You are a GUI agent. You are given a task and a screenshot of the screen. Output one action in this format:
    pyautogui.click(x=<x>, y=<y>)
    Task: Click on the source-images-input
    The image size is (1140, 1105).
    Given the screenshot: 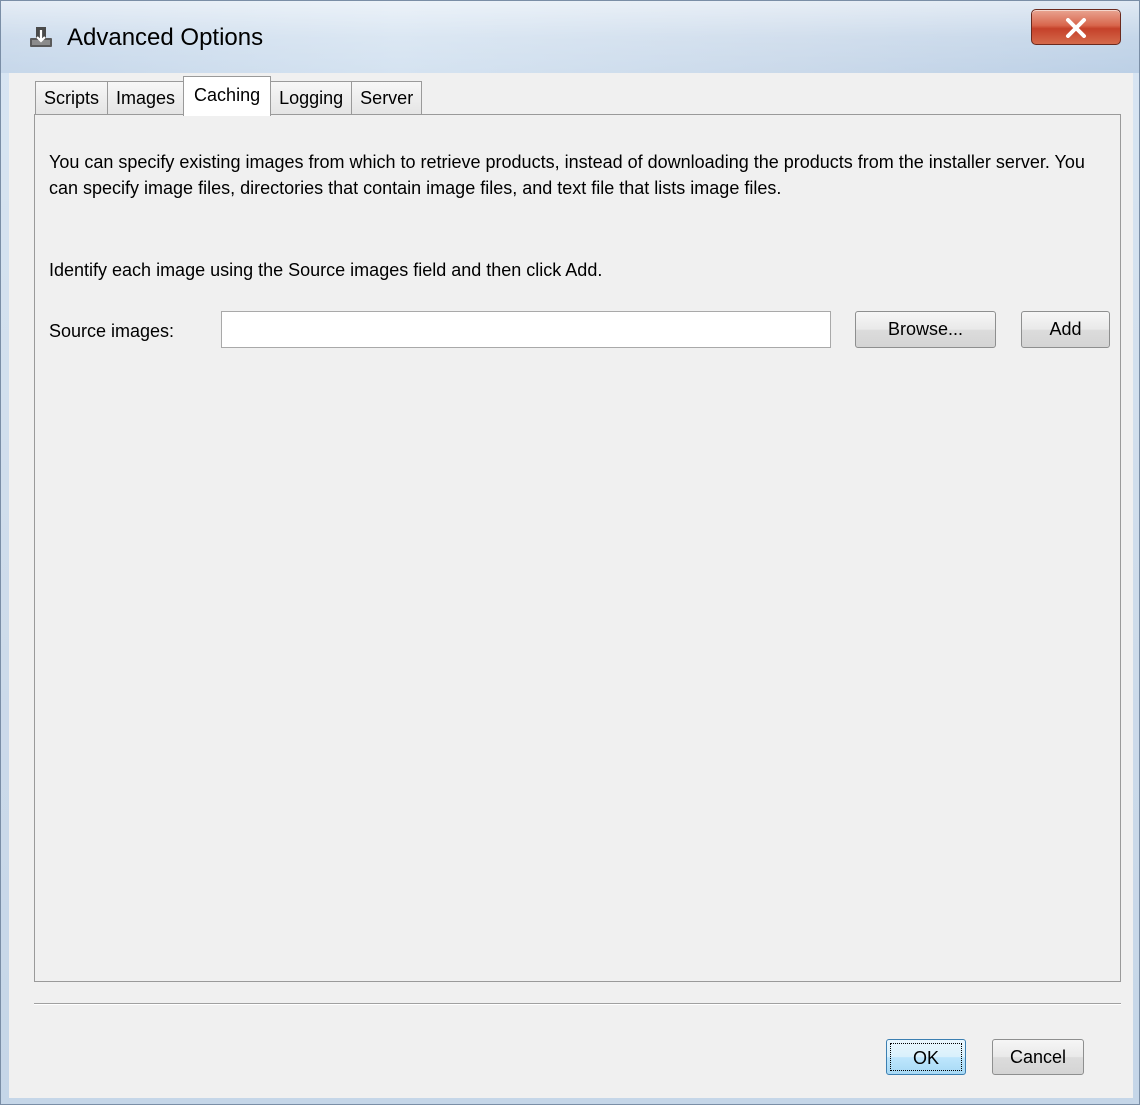 What is the action you would take?
    pyautogui.click(x=526, y=329)
    